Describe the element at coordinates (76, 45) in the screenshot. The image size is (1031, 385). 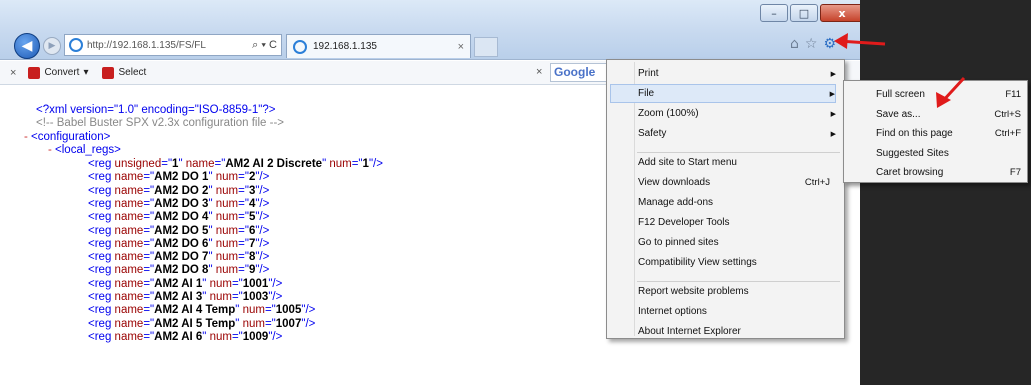
I see `ie-page-icon` at that location.